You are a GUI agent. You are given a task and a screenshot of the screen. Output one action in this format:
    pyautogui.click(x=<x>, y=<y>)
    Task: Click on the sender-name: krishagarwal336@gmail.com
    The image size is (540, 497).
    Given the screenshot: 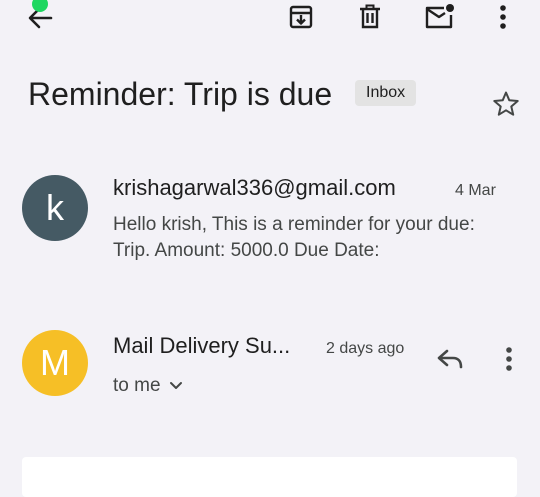 What is the action you would take?
    pyautogui.click(x=254, y=187)
    